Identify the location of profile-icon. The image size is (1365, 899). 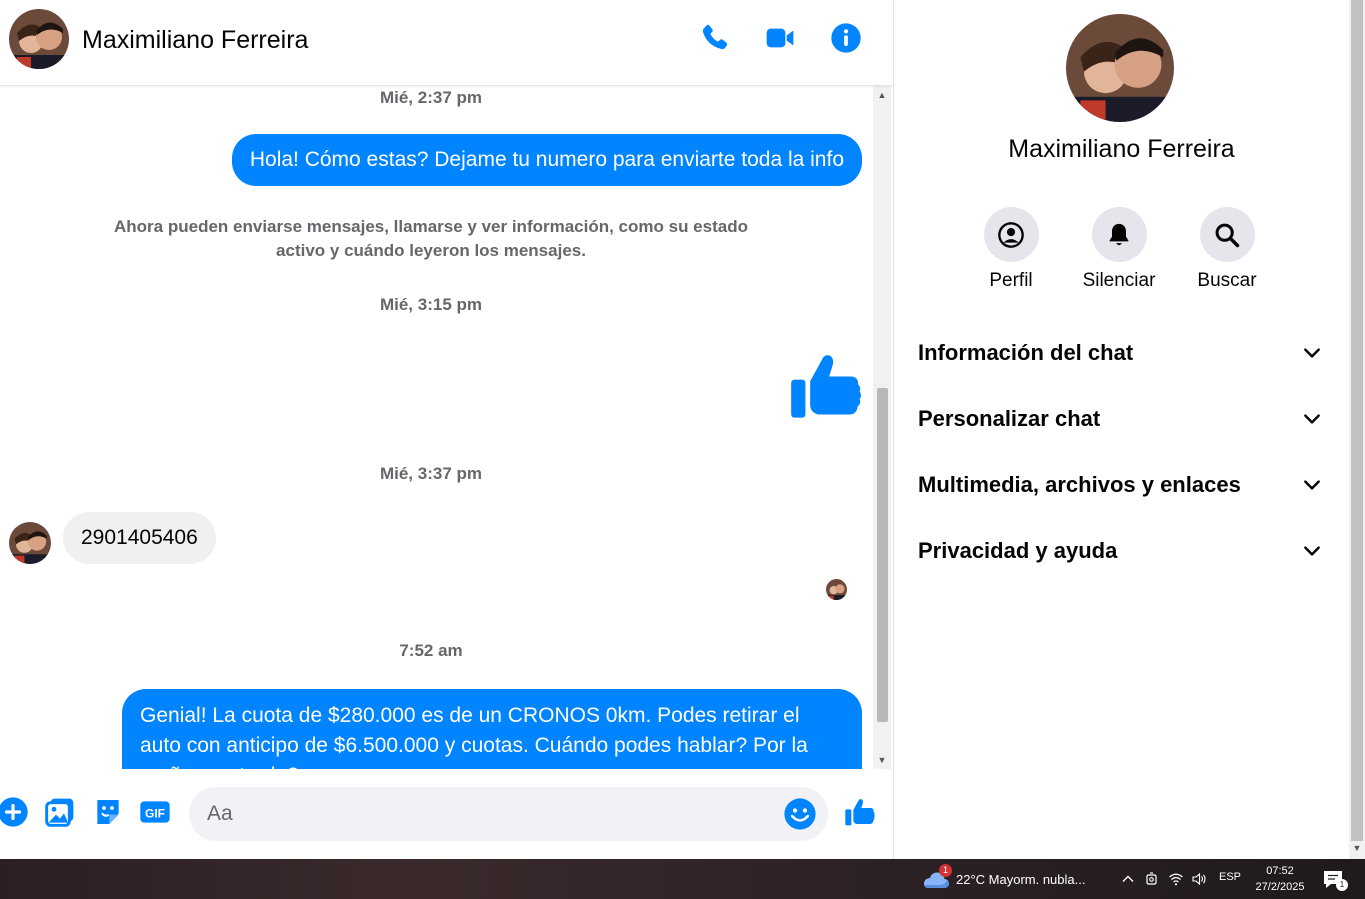
(1011, 234).